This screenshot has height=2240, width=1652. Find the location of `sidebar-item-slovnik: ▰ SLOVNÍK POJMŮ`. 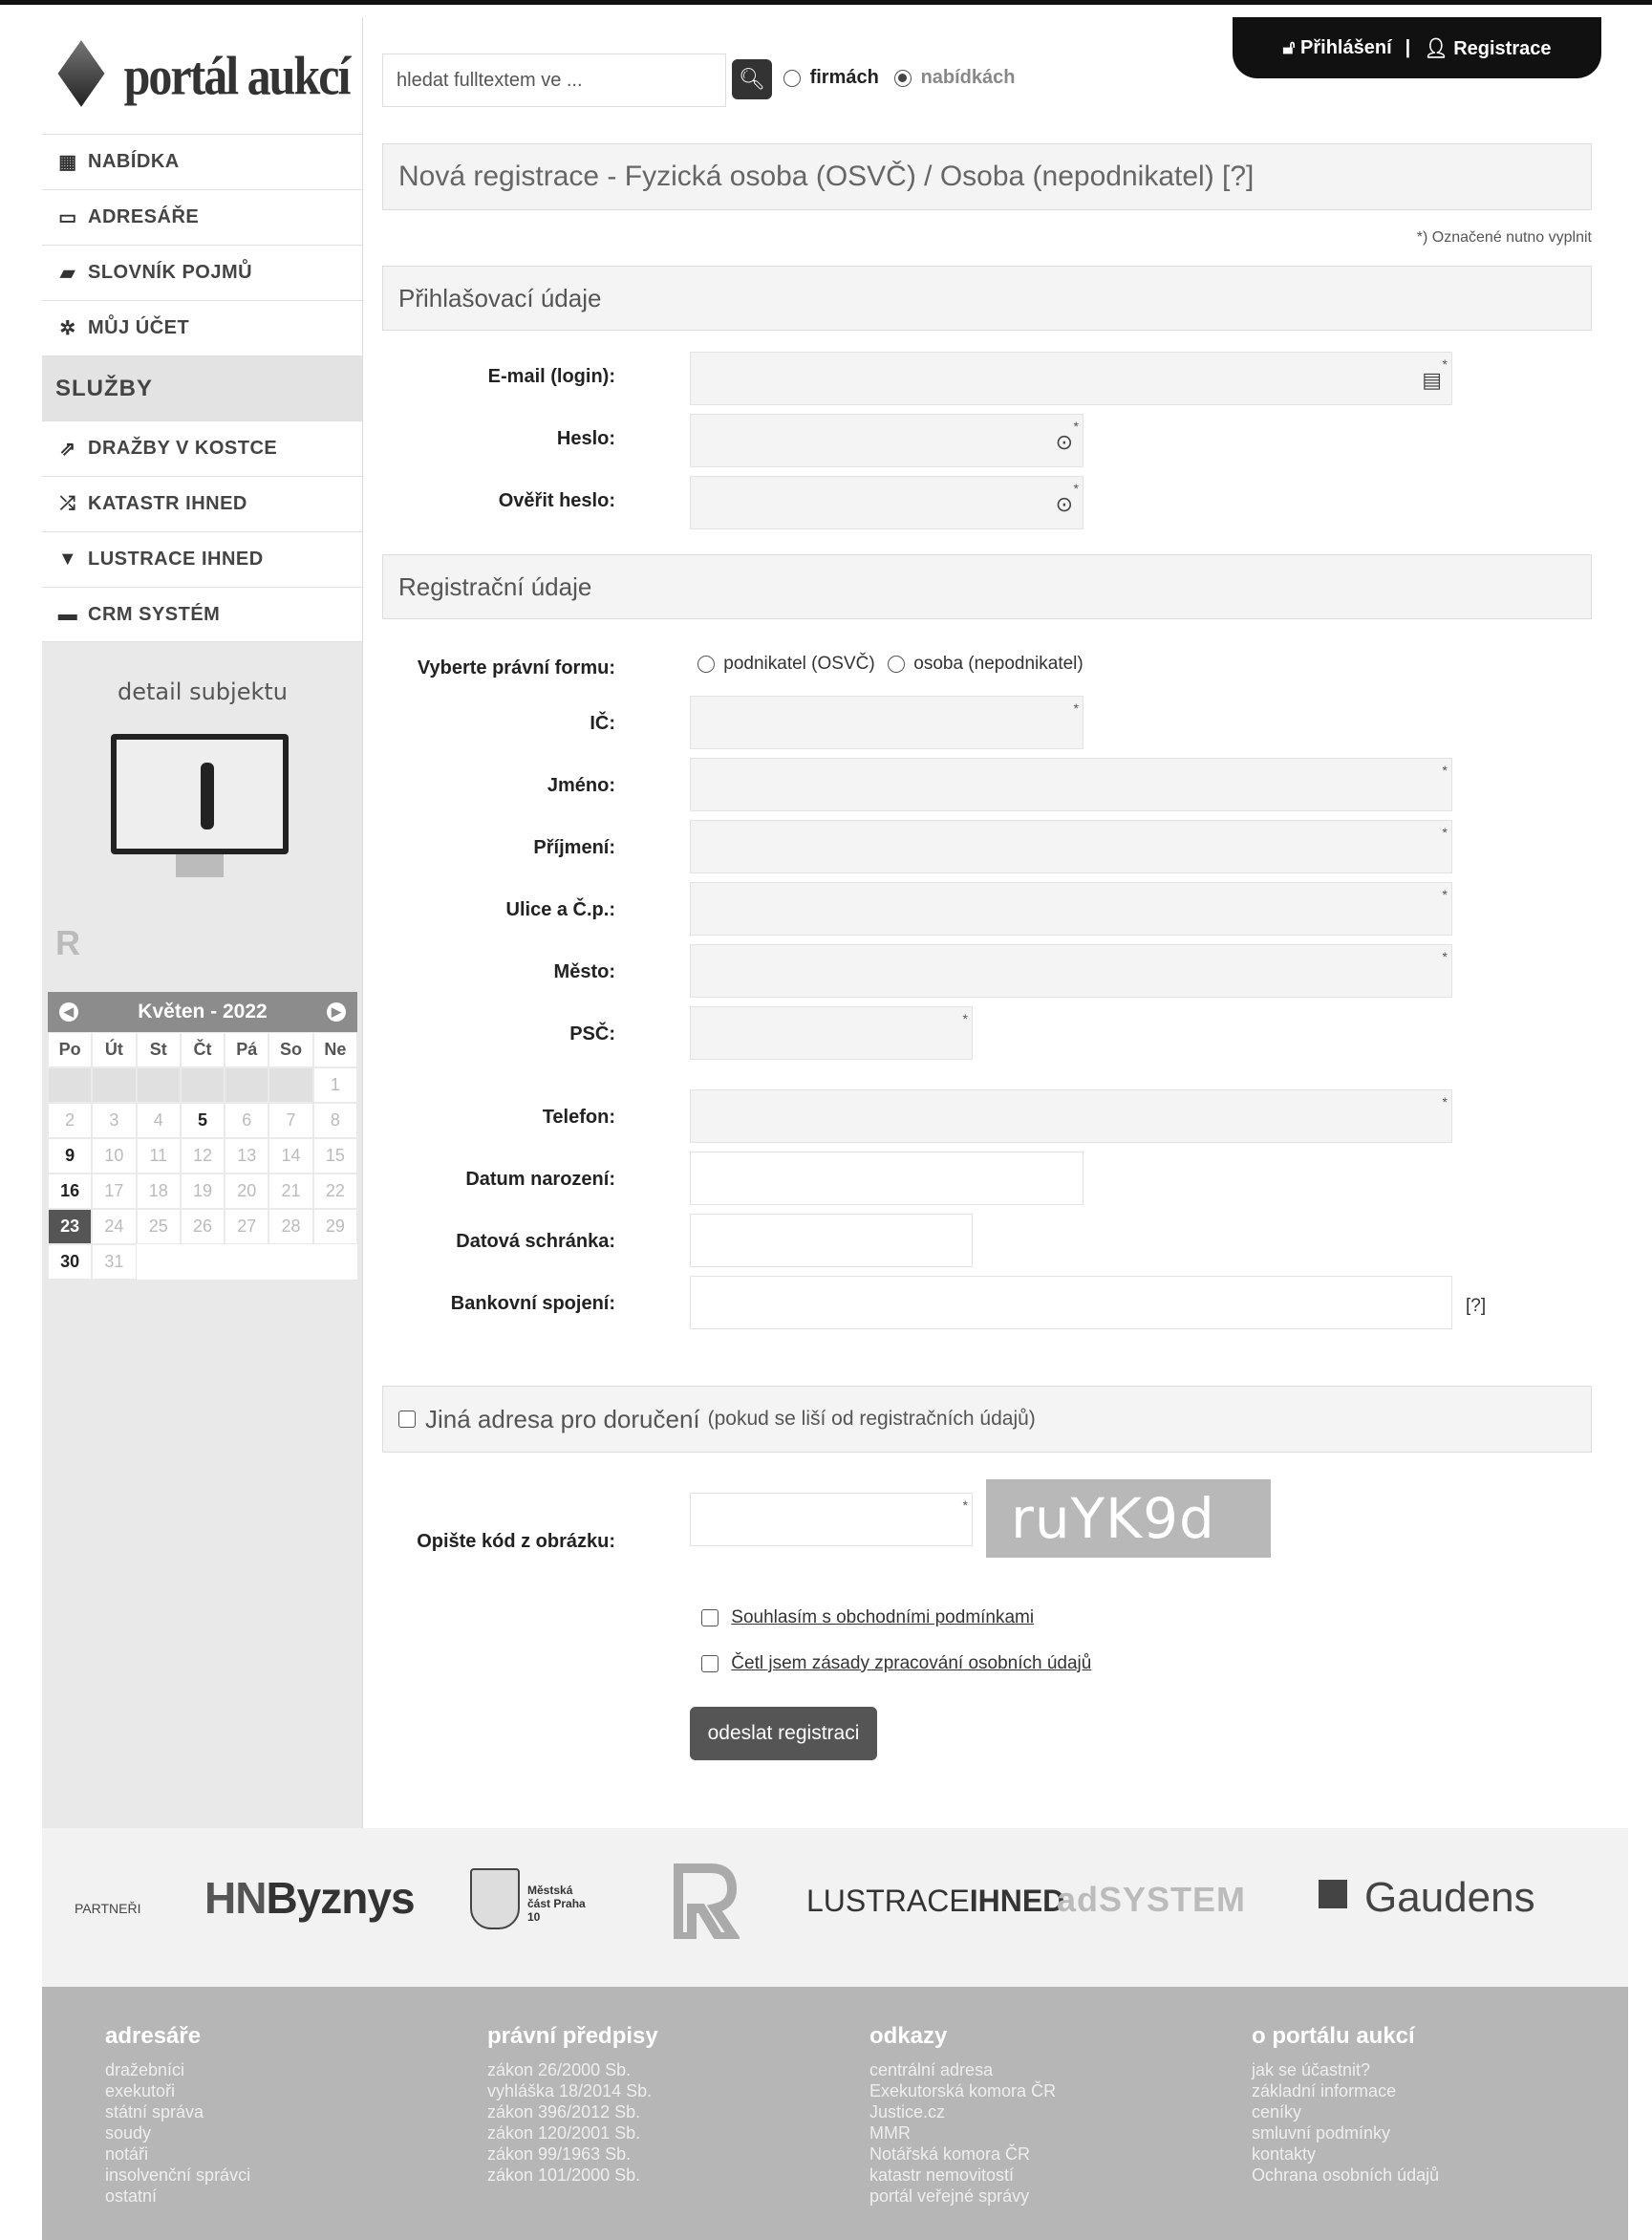

sidebar-item-slovnik: ▰ SLOVNÍK POJMŮ is located at coordinates (202, 272).